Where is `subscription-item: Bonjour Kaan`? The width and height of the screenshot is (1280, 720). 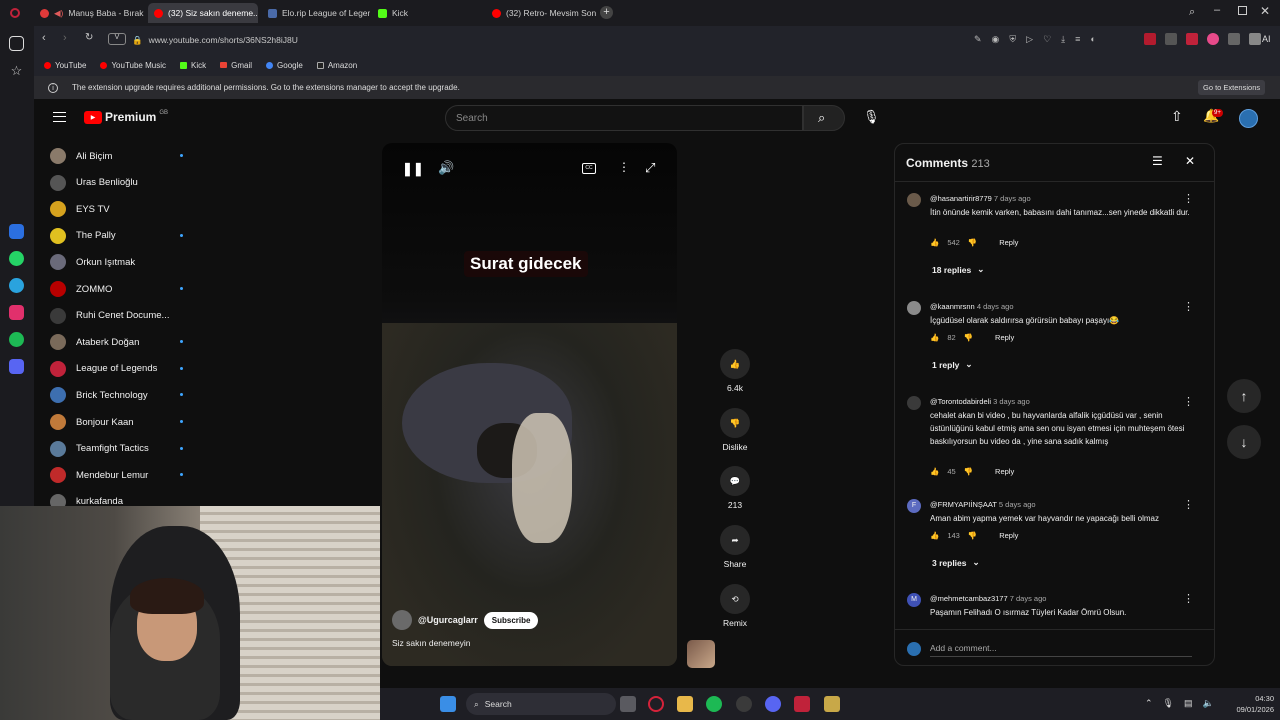
subscription-item: Bonjour Kaan is located at coordinates (116, 422).